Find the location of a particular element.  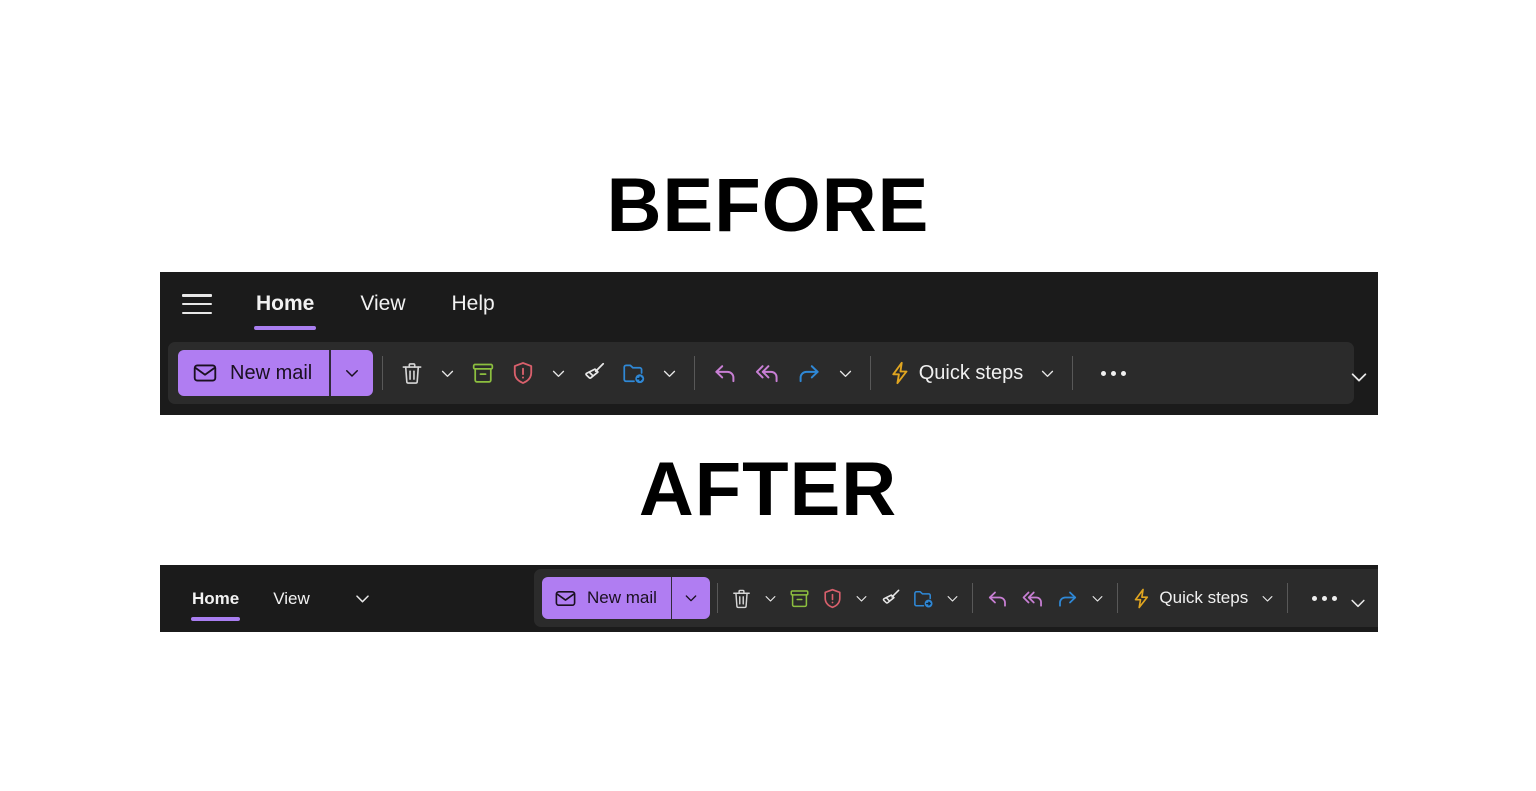

after-heading: AFTER is located at coordinates (768, 489).